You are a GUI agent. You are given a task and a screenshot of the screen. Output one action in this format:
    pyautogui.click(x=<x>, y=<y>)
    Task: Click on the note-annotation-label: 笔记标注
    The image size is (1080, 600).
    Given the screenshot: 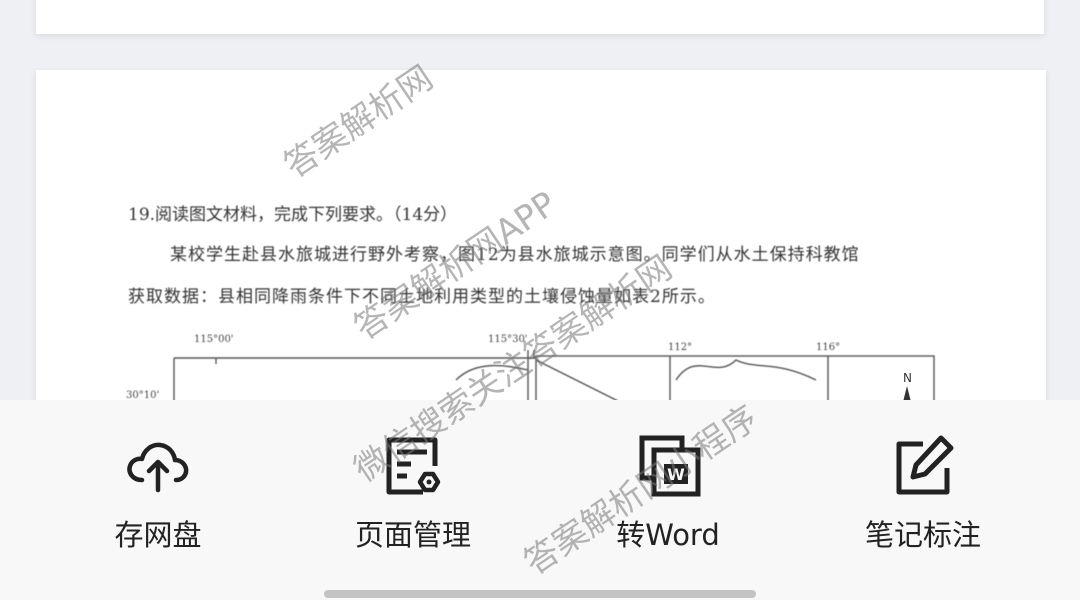 What is the action you would take?
    pyautogui.click(x=922, y=535)
    